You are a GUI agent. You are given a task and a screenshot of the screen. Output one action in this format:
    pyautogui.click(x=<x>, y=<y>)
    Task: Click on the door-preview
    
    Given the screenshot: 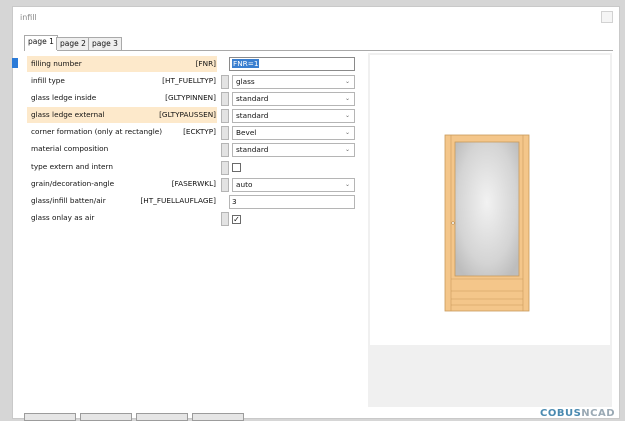 What is the action you would take?
    pyautogui.click(x=487, y=223)
    